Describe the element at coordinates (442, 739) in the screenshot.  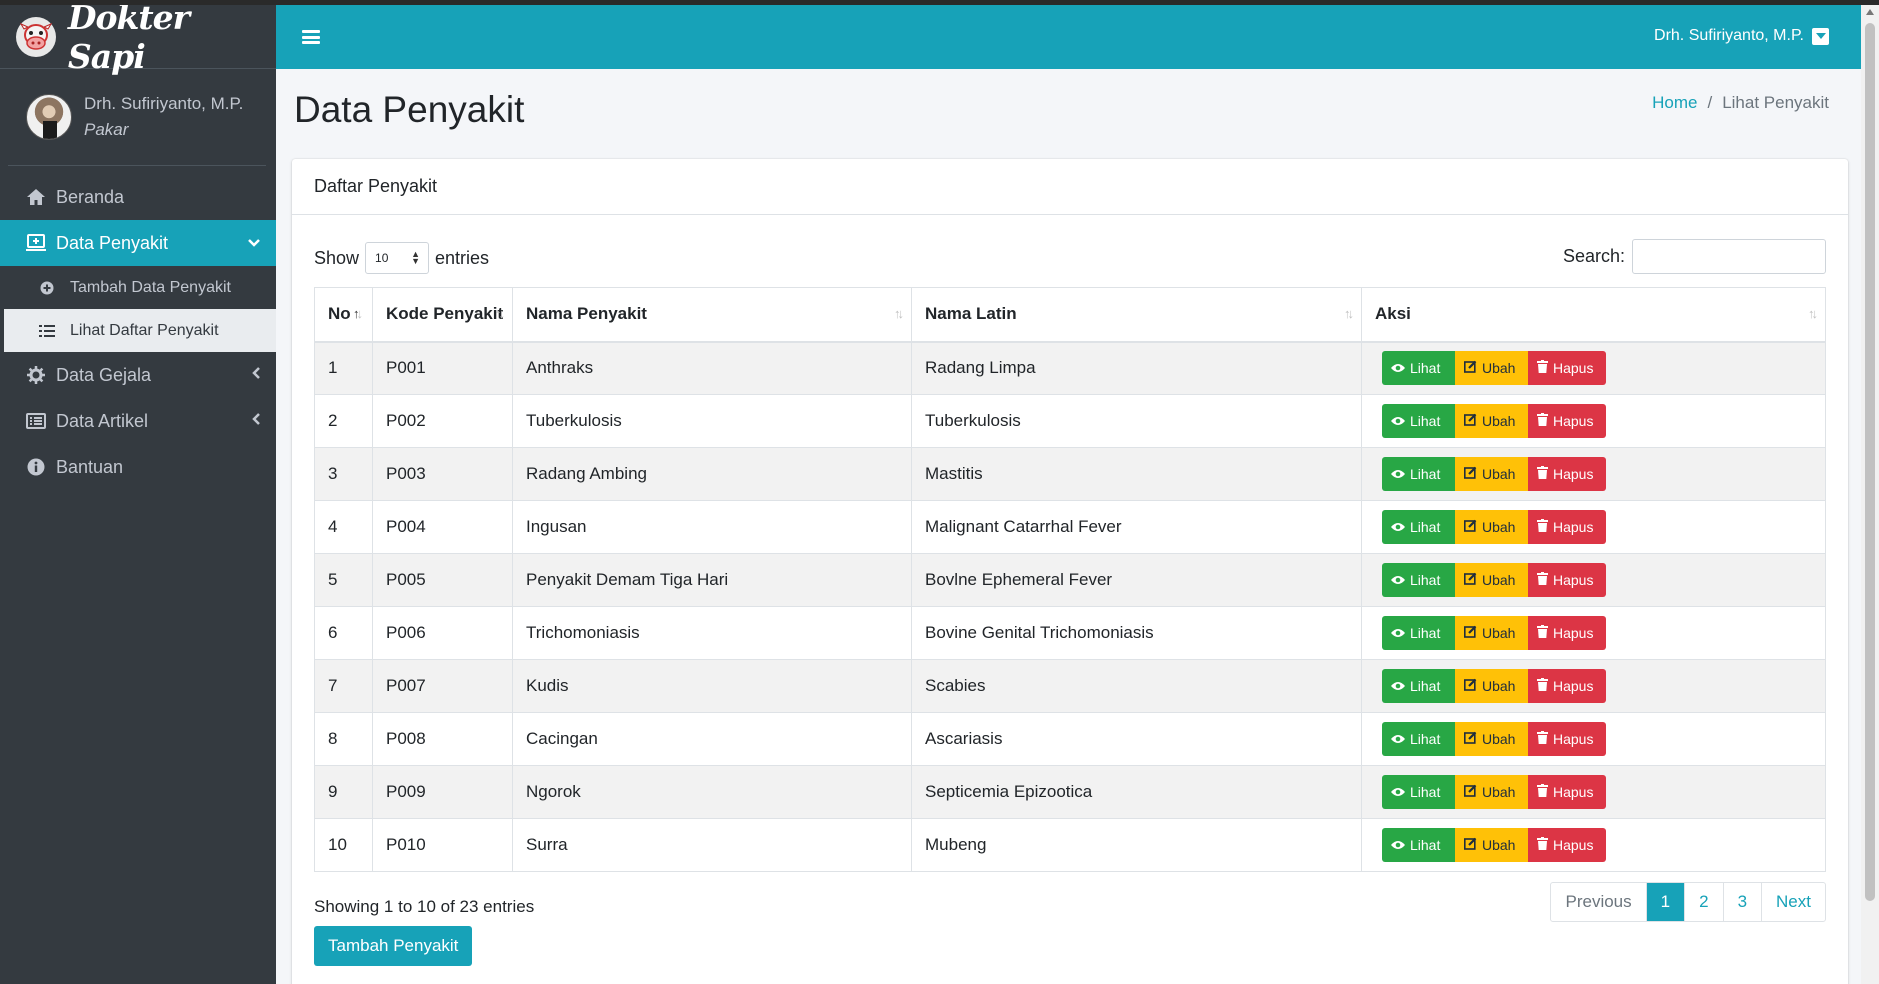
I see `cell-kode: P008` at that location.